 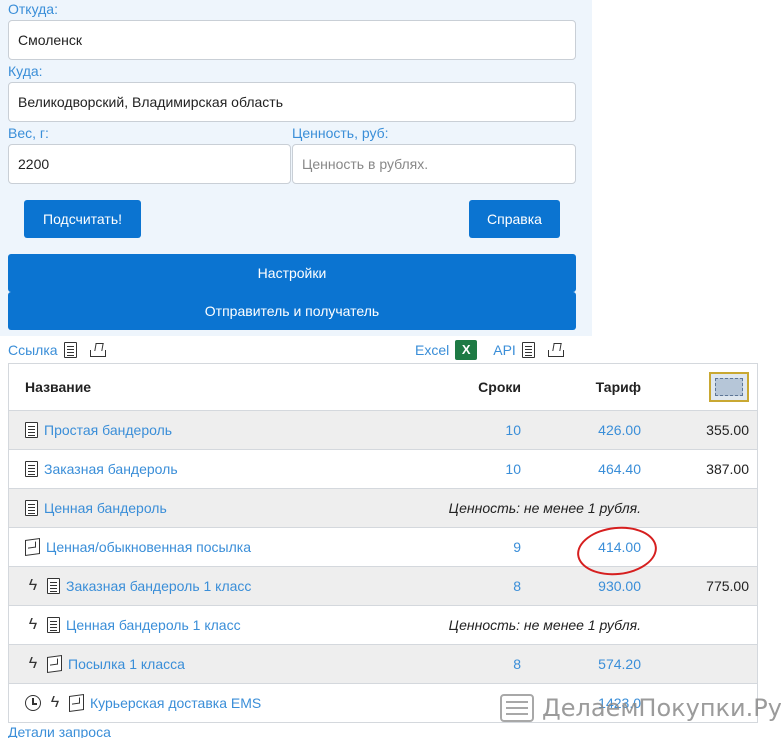 What do you see at coordinates (432, 350) in the screenshot?
I see `excel-link: Excel` at bounding box center [432, 350].